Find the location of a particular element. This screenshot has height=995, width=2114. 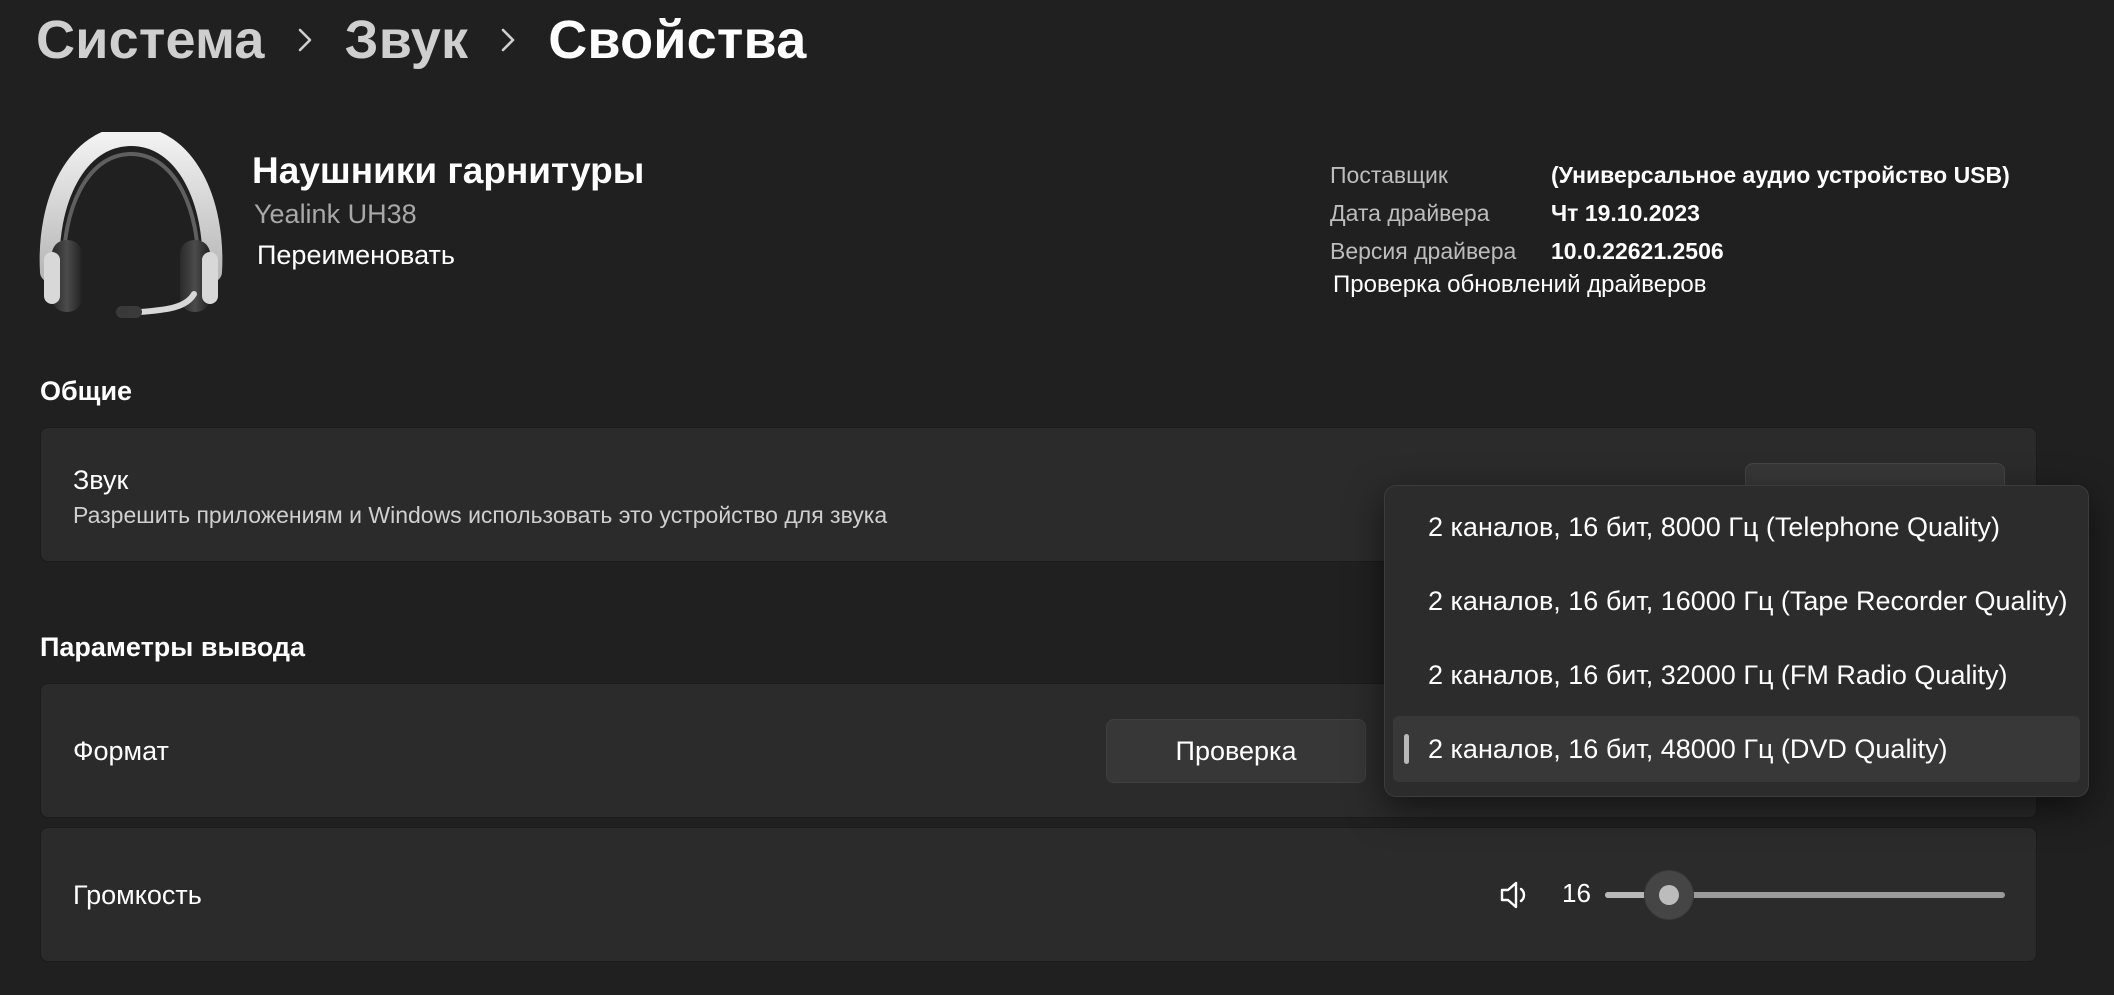

rename-link: Переименовать is located at coordinates (356, 255).